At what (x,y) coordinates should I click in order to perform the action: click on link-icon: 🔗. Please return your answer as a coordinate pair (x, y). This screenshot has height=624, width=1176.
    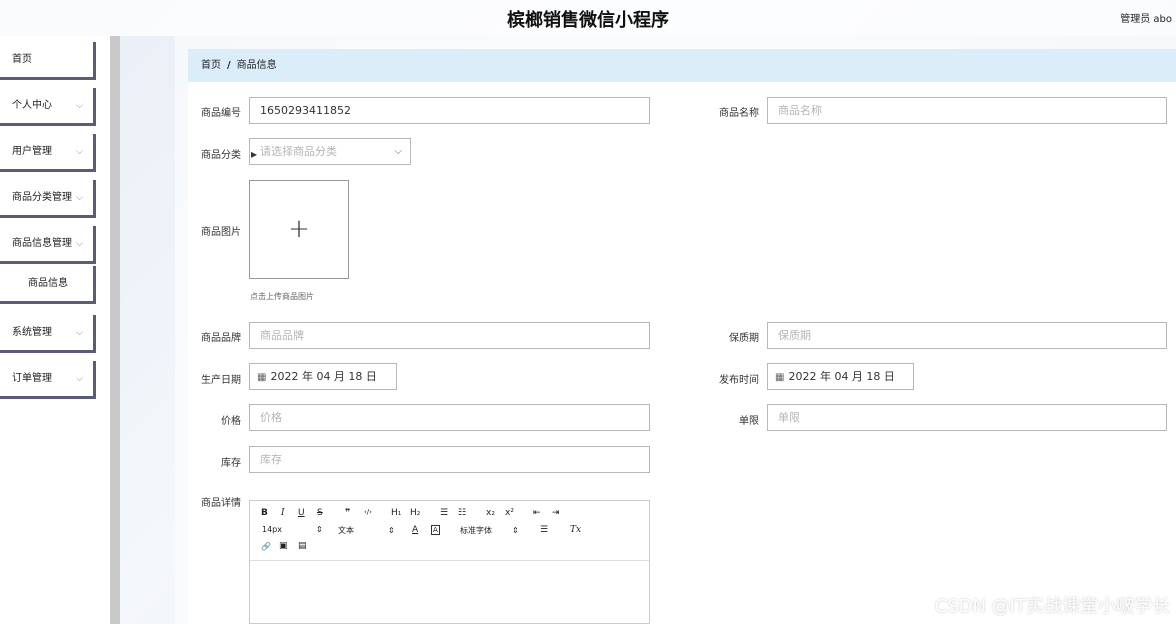
    Looking at the image, I should click on (266, 546).